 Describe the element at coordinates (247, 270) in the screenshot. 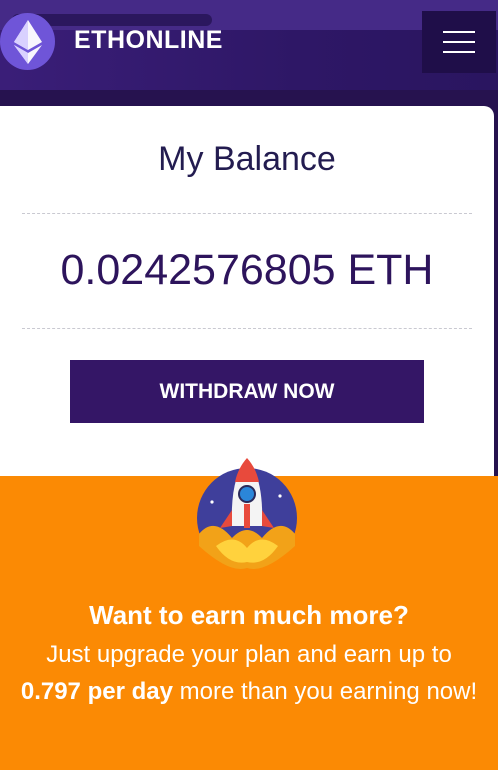

I see `balance-amount: 0.0242576805 ETH` at that location.